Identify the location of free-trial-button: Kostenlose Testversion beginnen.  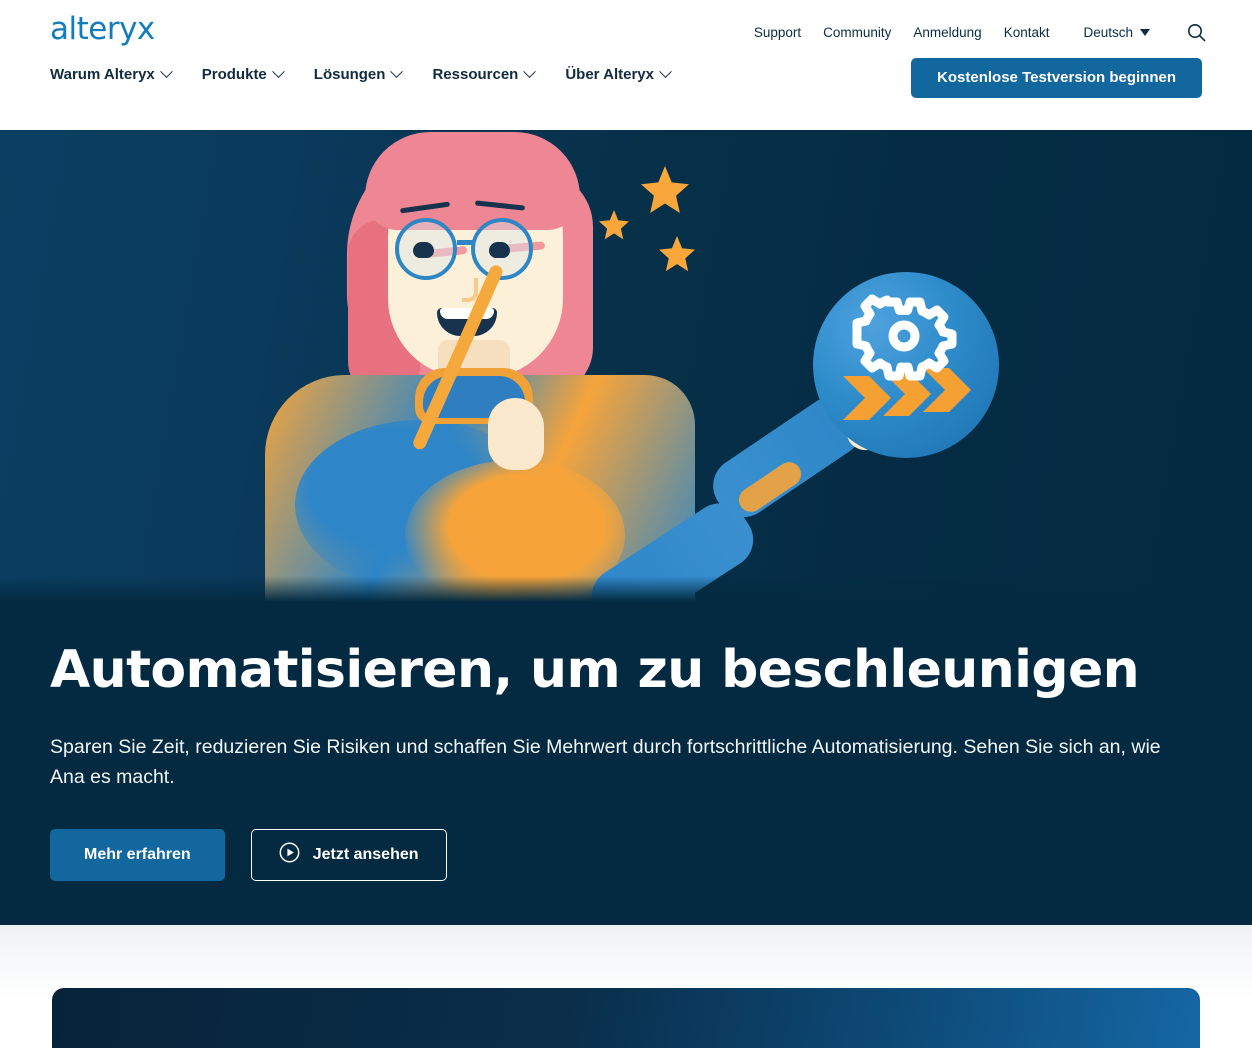
(1056, 78).